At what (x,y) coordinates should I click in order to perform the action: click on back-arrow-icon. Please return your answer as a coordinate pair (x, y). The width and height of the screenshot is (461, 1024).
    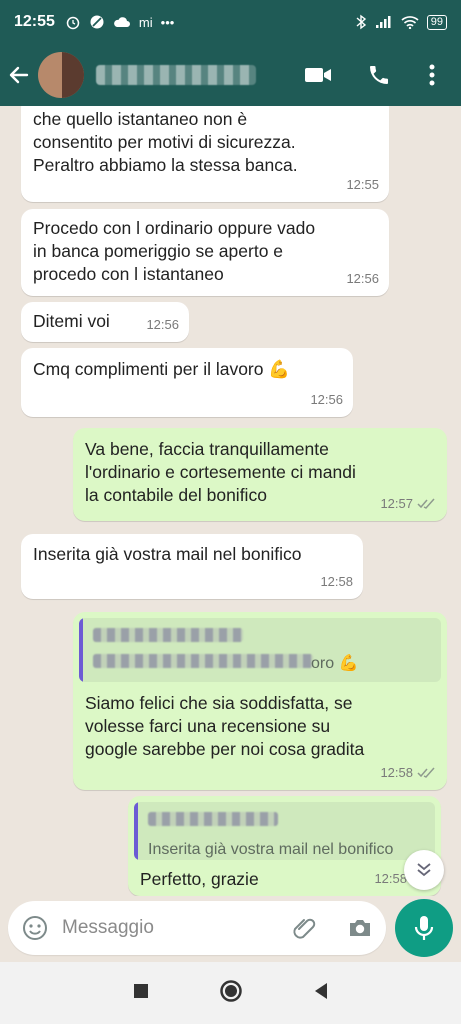
    Looking at the image, I should click on (19, 75).